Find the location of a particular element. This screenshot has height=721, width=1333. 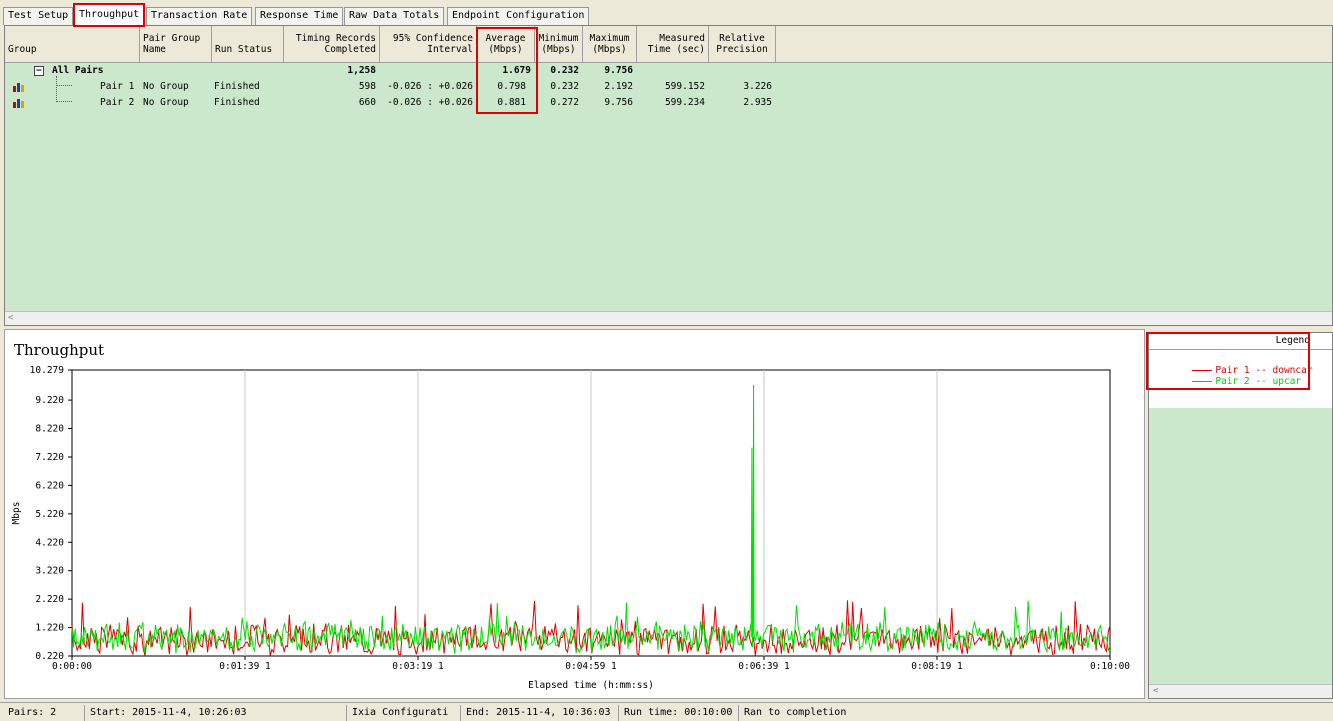

x-tick-label: 0:08:19 1 is located at coordinates (937, 666).